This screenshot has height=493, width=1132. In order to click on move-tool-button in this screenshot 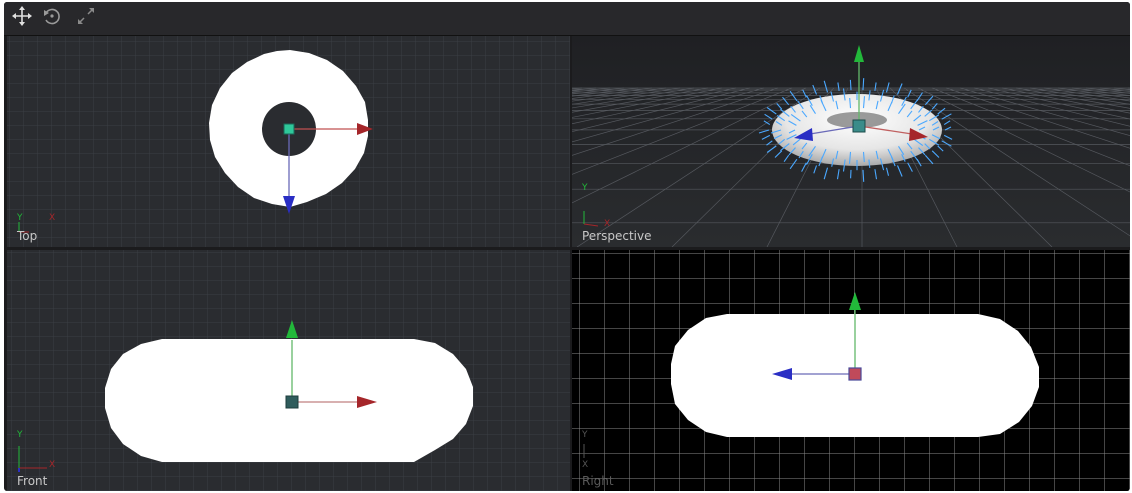, I will do `click(22, 18)`.